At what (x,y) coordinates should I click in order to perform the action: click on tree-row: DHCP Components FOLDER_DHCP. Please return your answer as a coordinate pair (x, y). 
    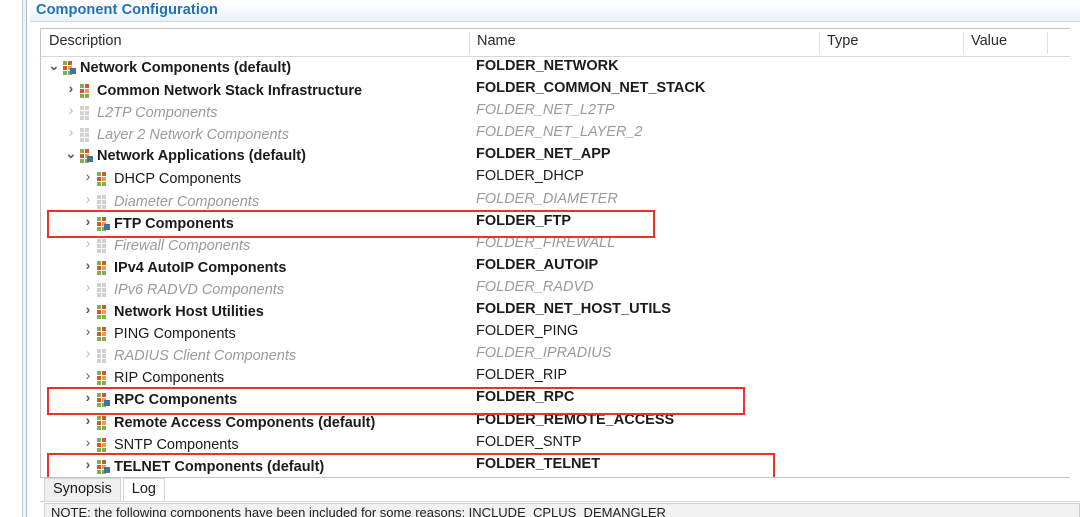
    Looking at the image, I should click on (555, 178).